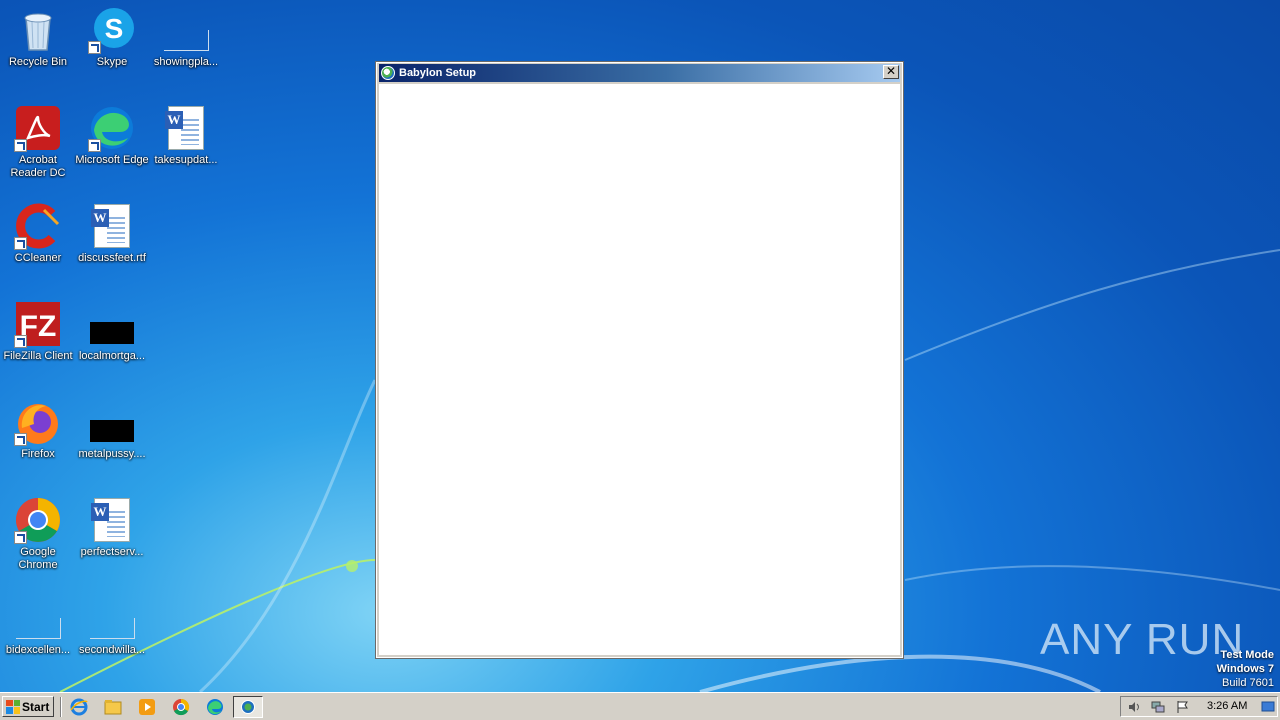 This screenshot has height=720, width=1280. What do you see at coordinates (38, 454) in the screenshot?
I see `desktop-icon-label: Firefox` at bounding box center [38, 454].